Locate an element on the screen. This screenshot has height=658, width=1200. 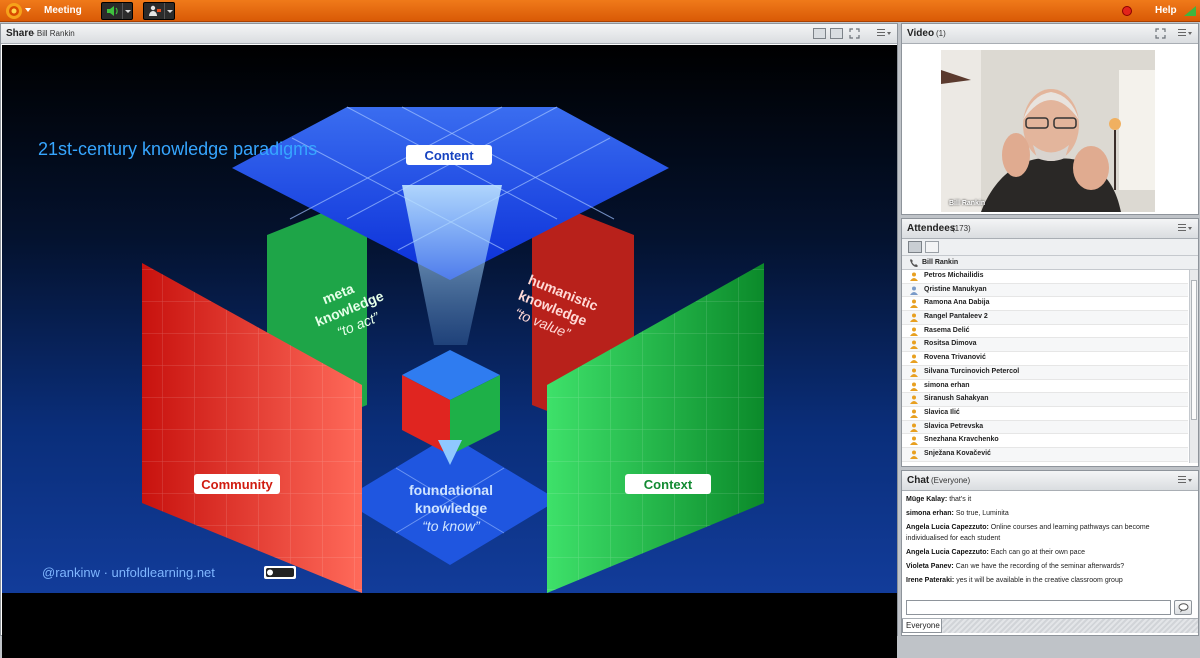
phone-icon is located at coordinates (914, 263).